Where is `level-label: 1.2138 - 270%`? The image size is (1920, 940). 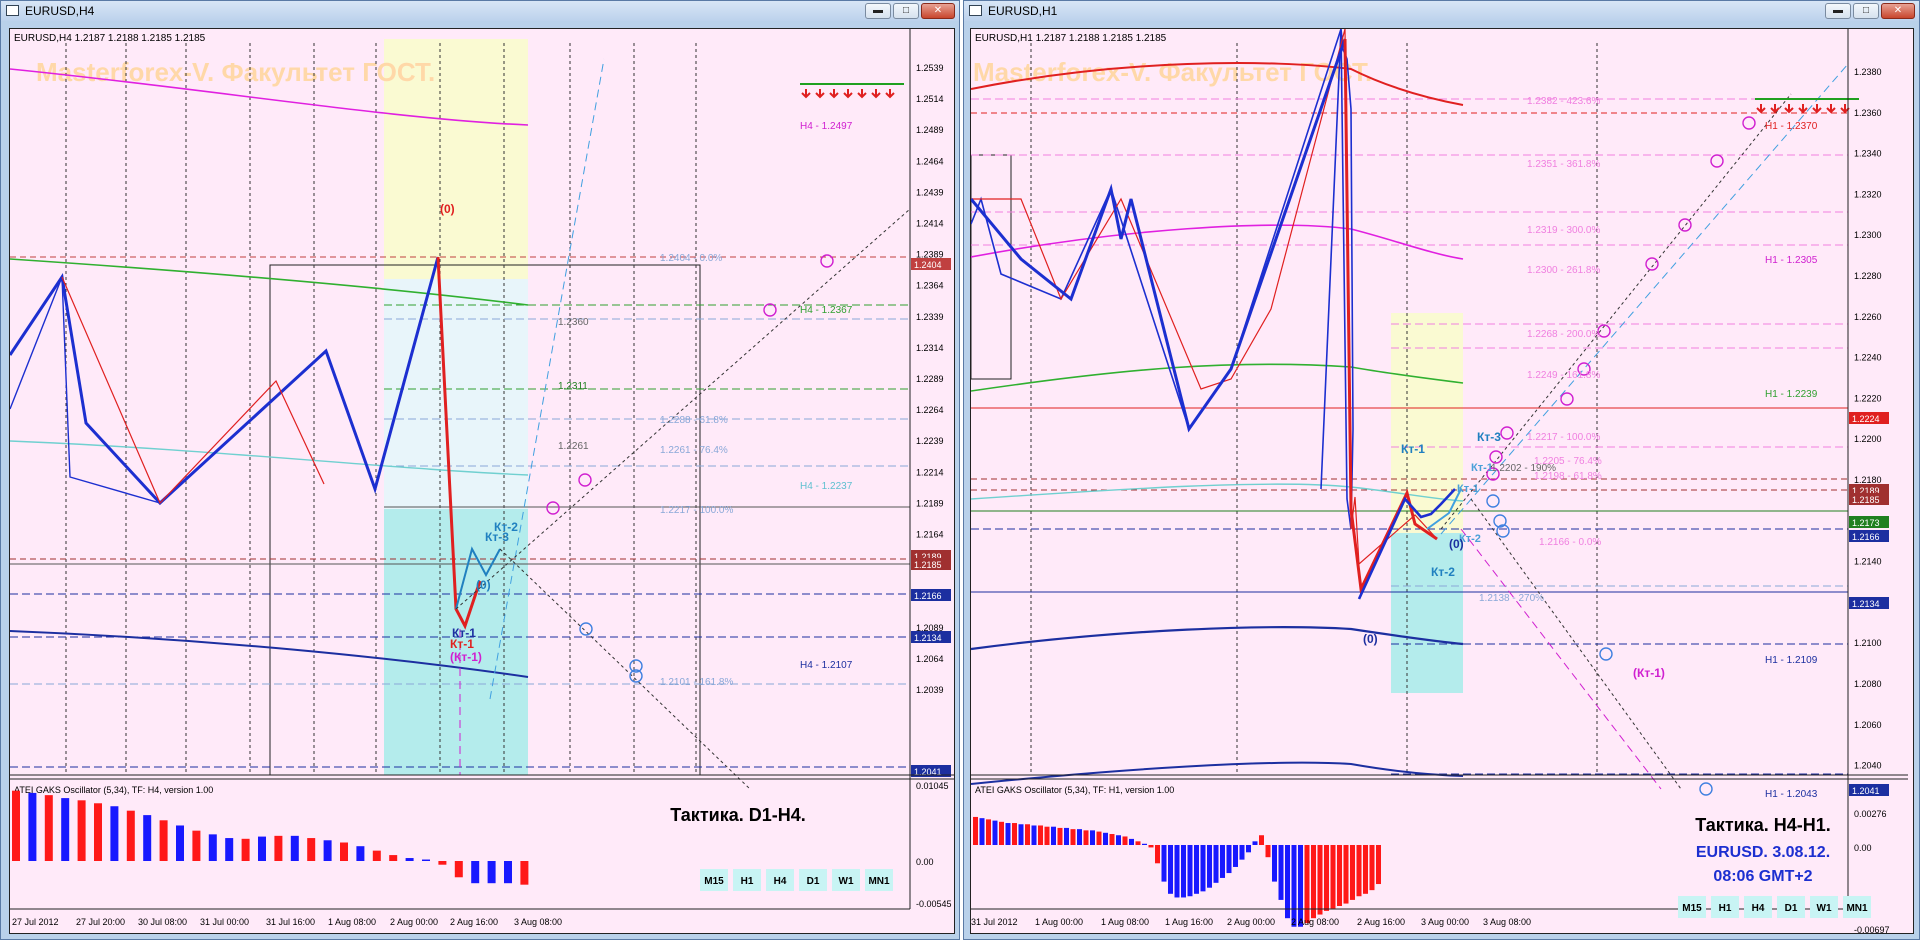
level-label: 1.2138 - 270% is located at coordinates (1511, 598).